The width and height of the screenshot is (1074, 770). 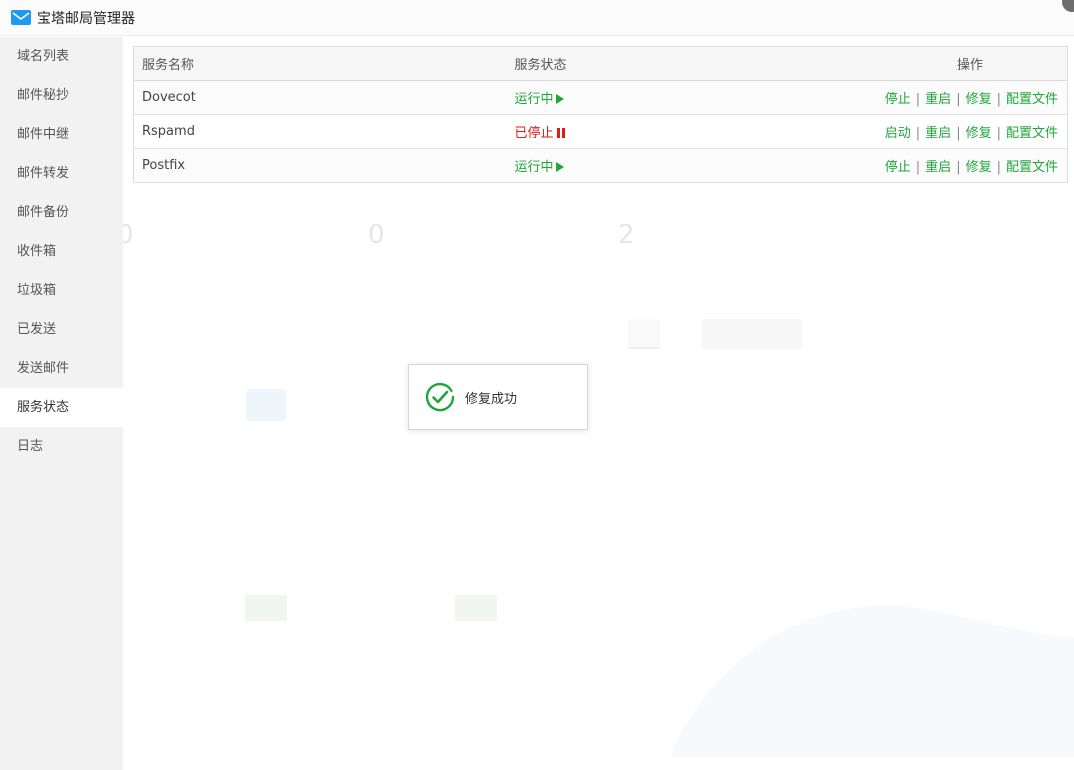 I want to click on service-status: 已停止, so click(x=616, y=131).